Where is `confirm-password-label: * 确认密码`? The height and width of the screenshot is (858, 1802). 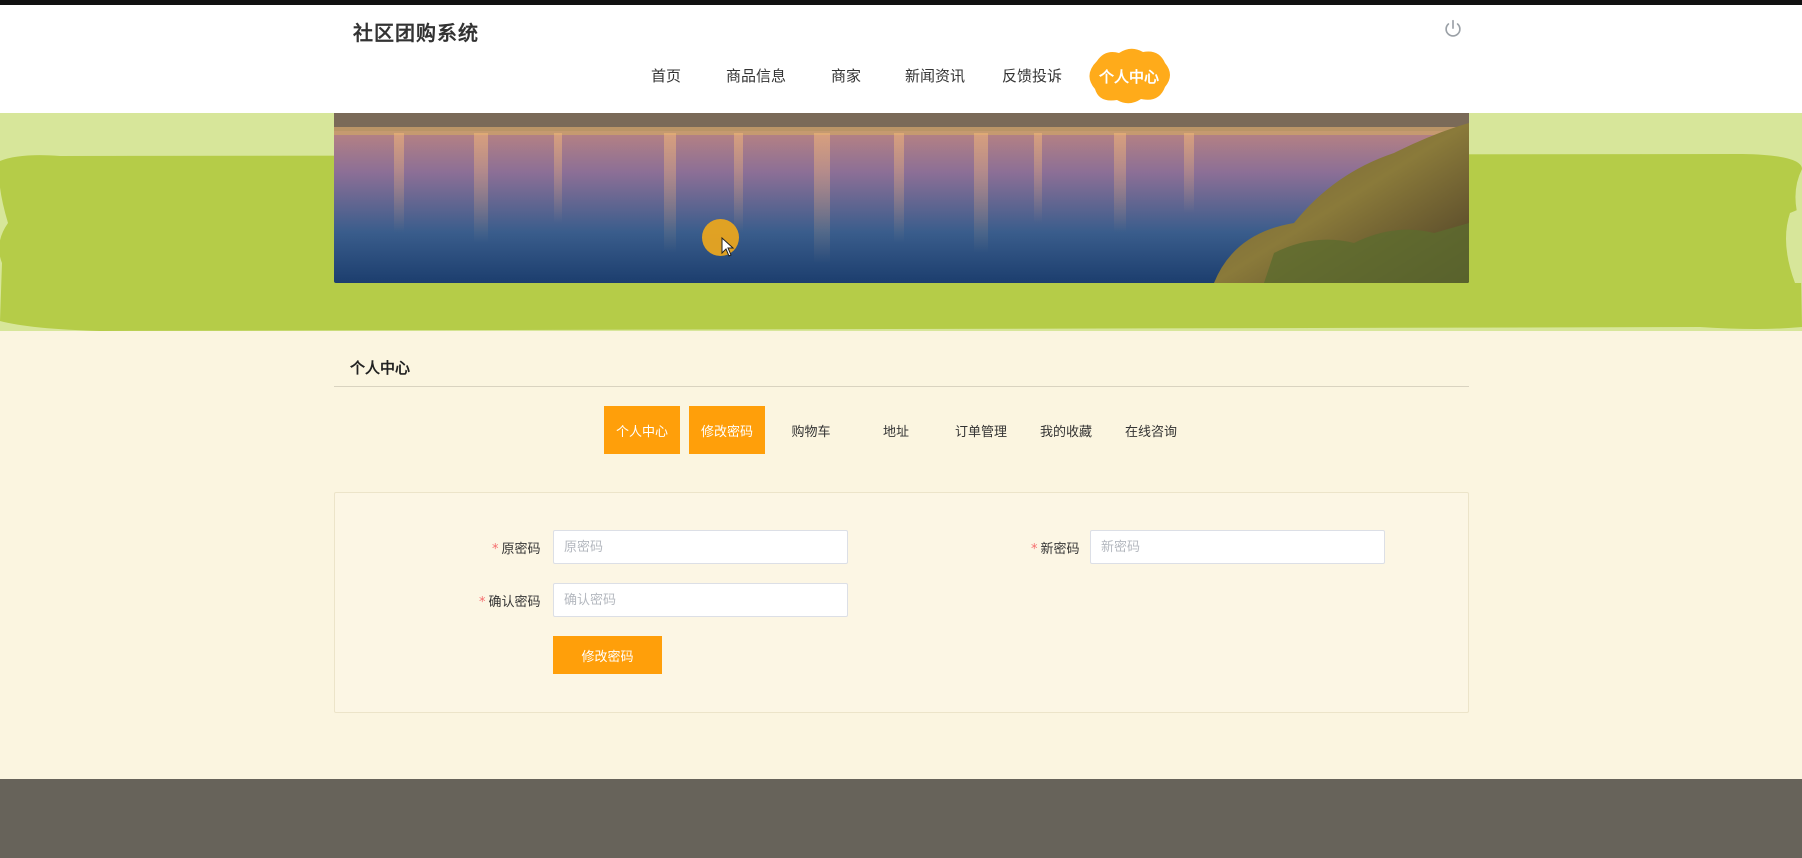 confirm-password-label: * 确认密码 is located at coordinates (510, 600).